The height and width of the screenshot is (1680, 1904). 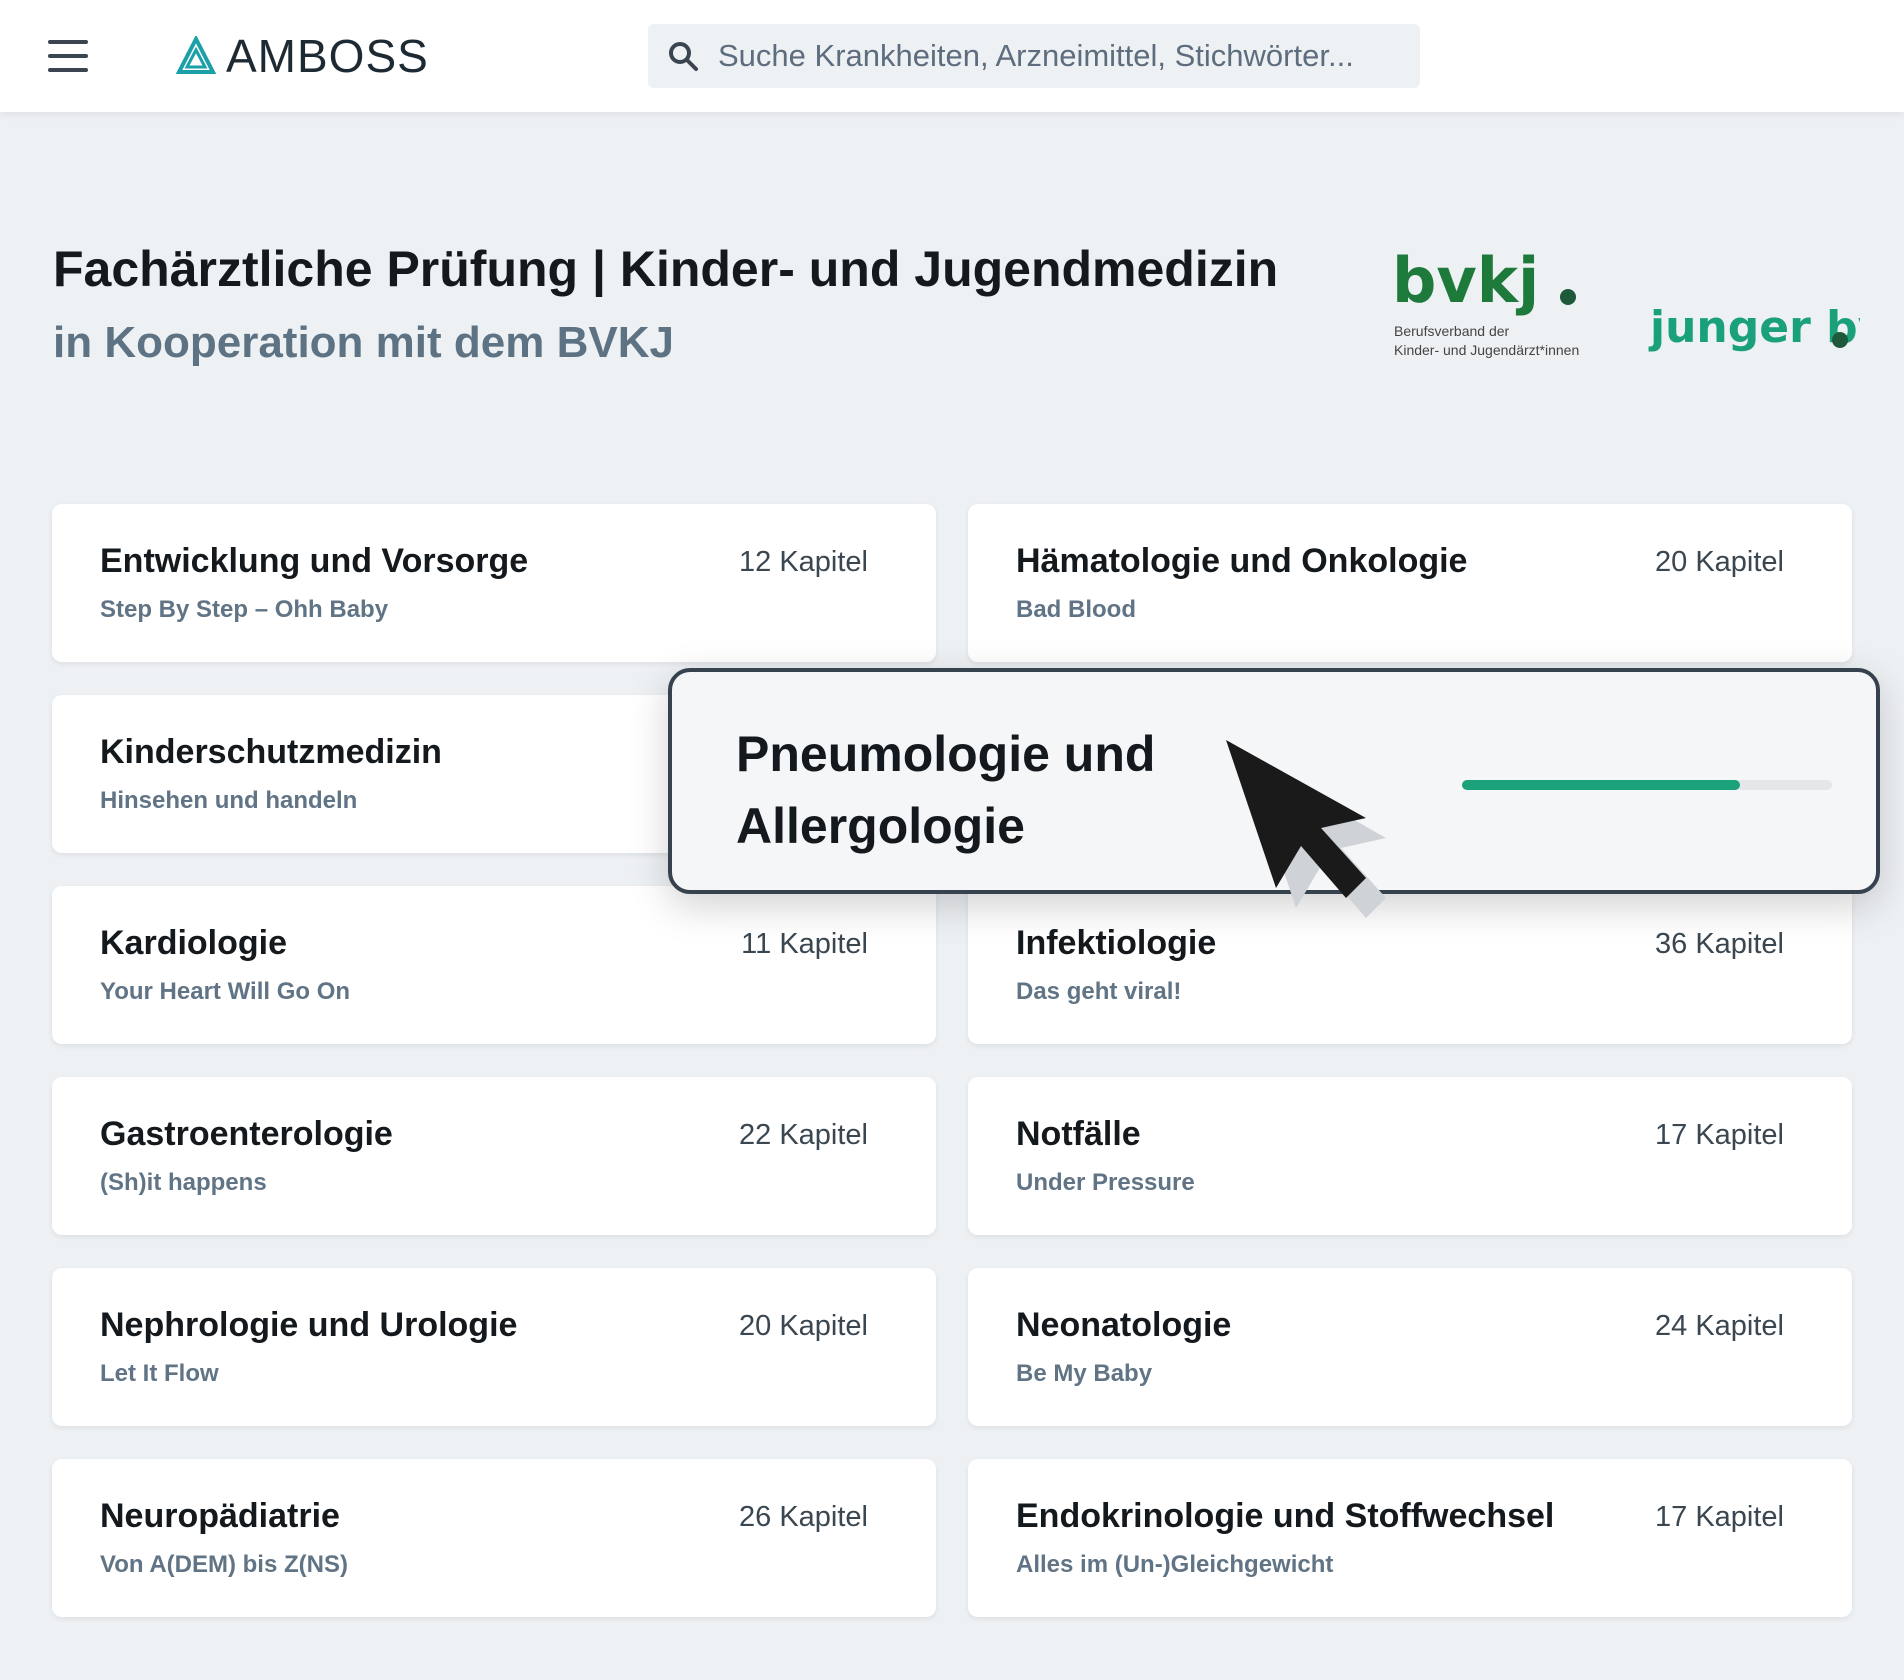 I want to click on bvkj-logo-text: bvkj, so click(x=1465, y=280).